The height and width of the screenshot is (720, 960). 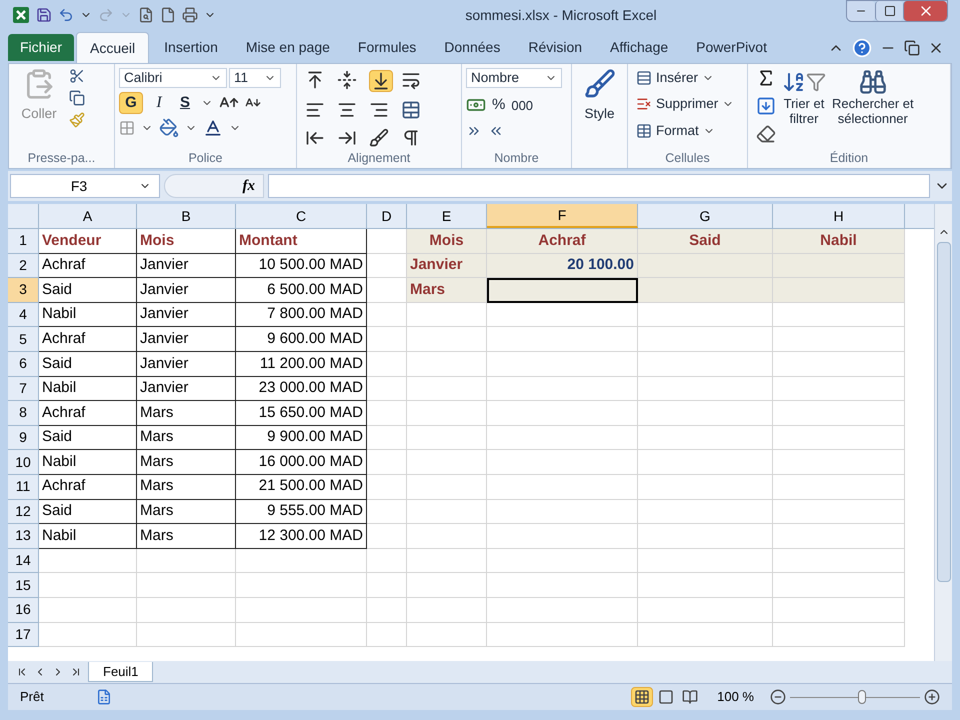 I want to click on rows-icon, so click(x=644, y=78).